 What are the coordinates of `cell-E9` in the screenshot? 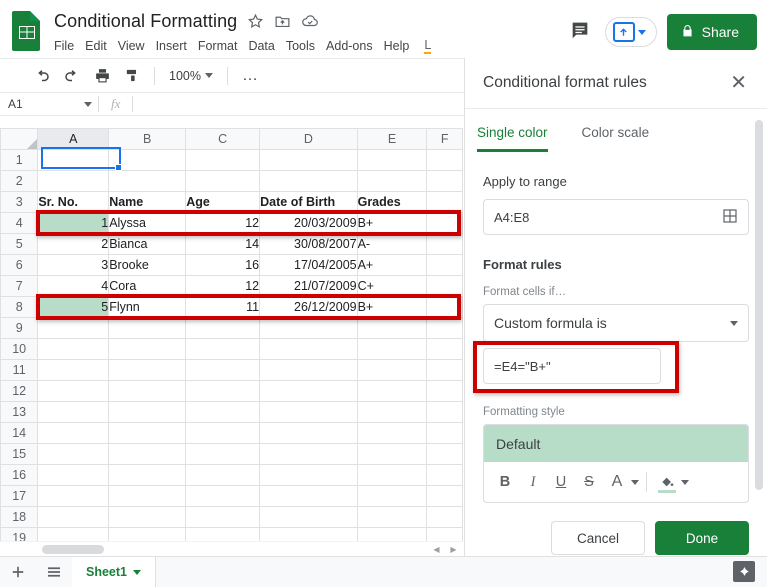 It's located at (392, 328).